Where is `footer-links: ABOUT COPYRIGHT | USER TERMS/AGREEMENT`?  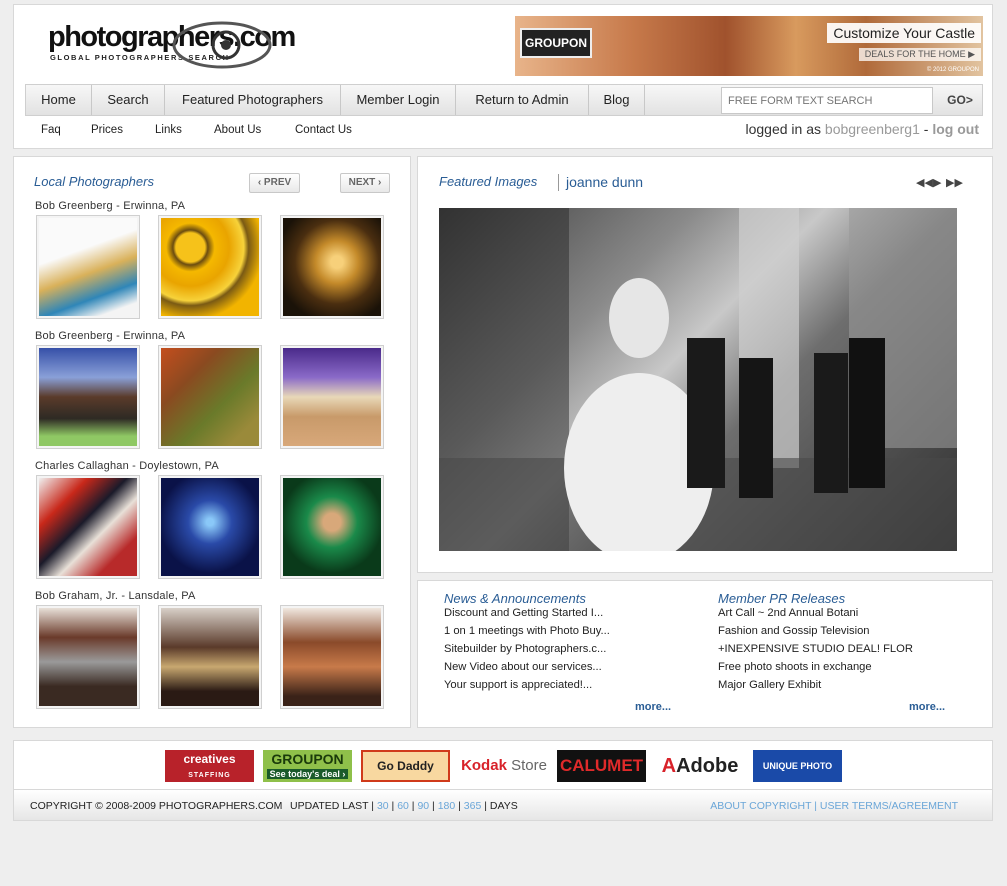
footer-links: ABOUT COPYRIGHT | USER TERMS/AGREEMENT is located at coordinates (834, 806).